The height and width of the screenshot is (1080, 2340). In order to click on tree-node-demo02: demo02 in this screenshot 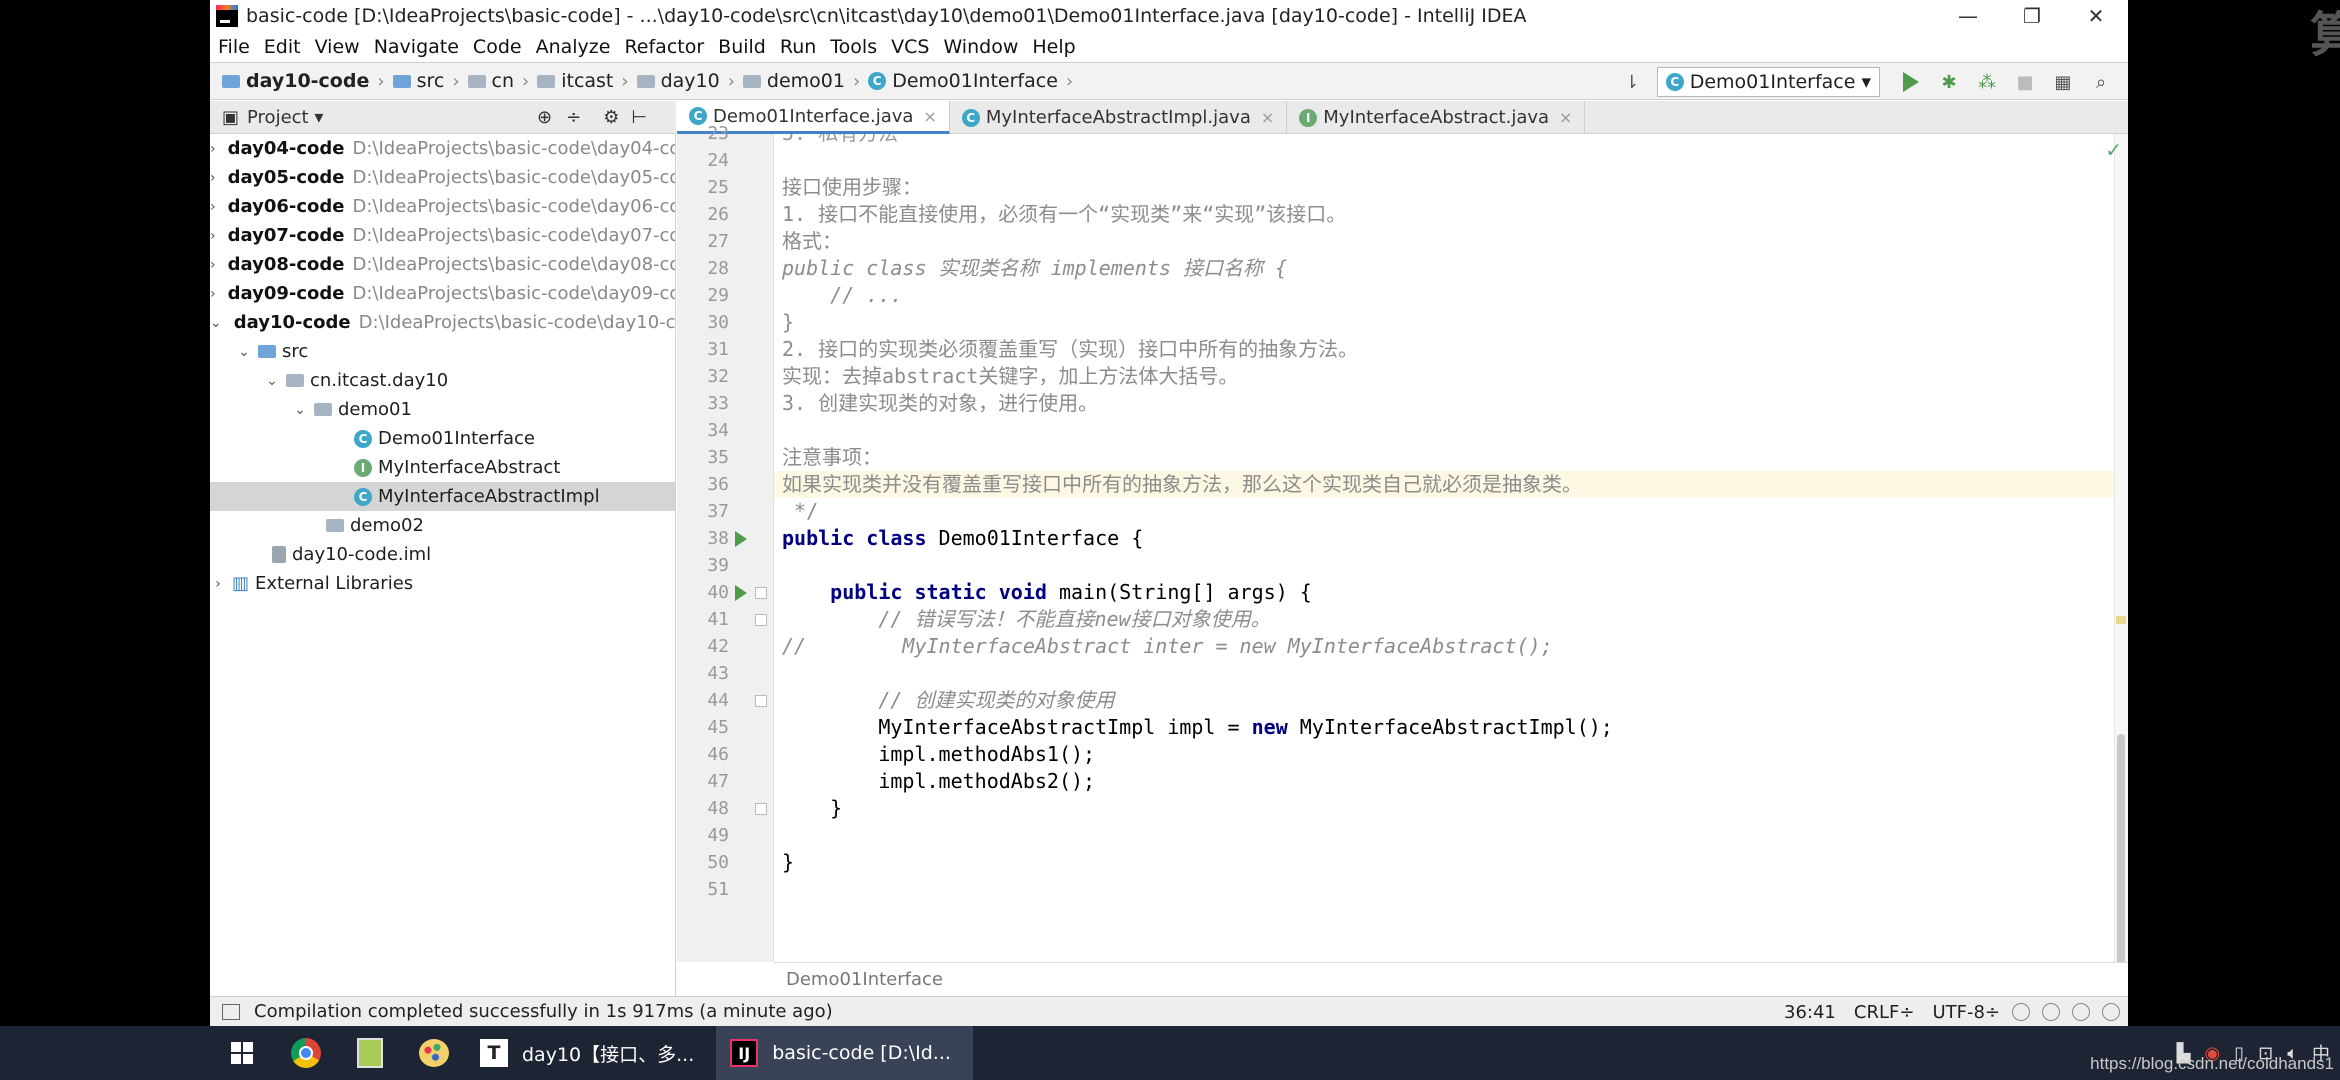, I will do `click(442, 525)`.